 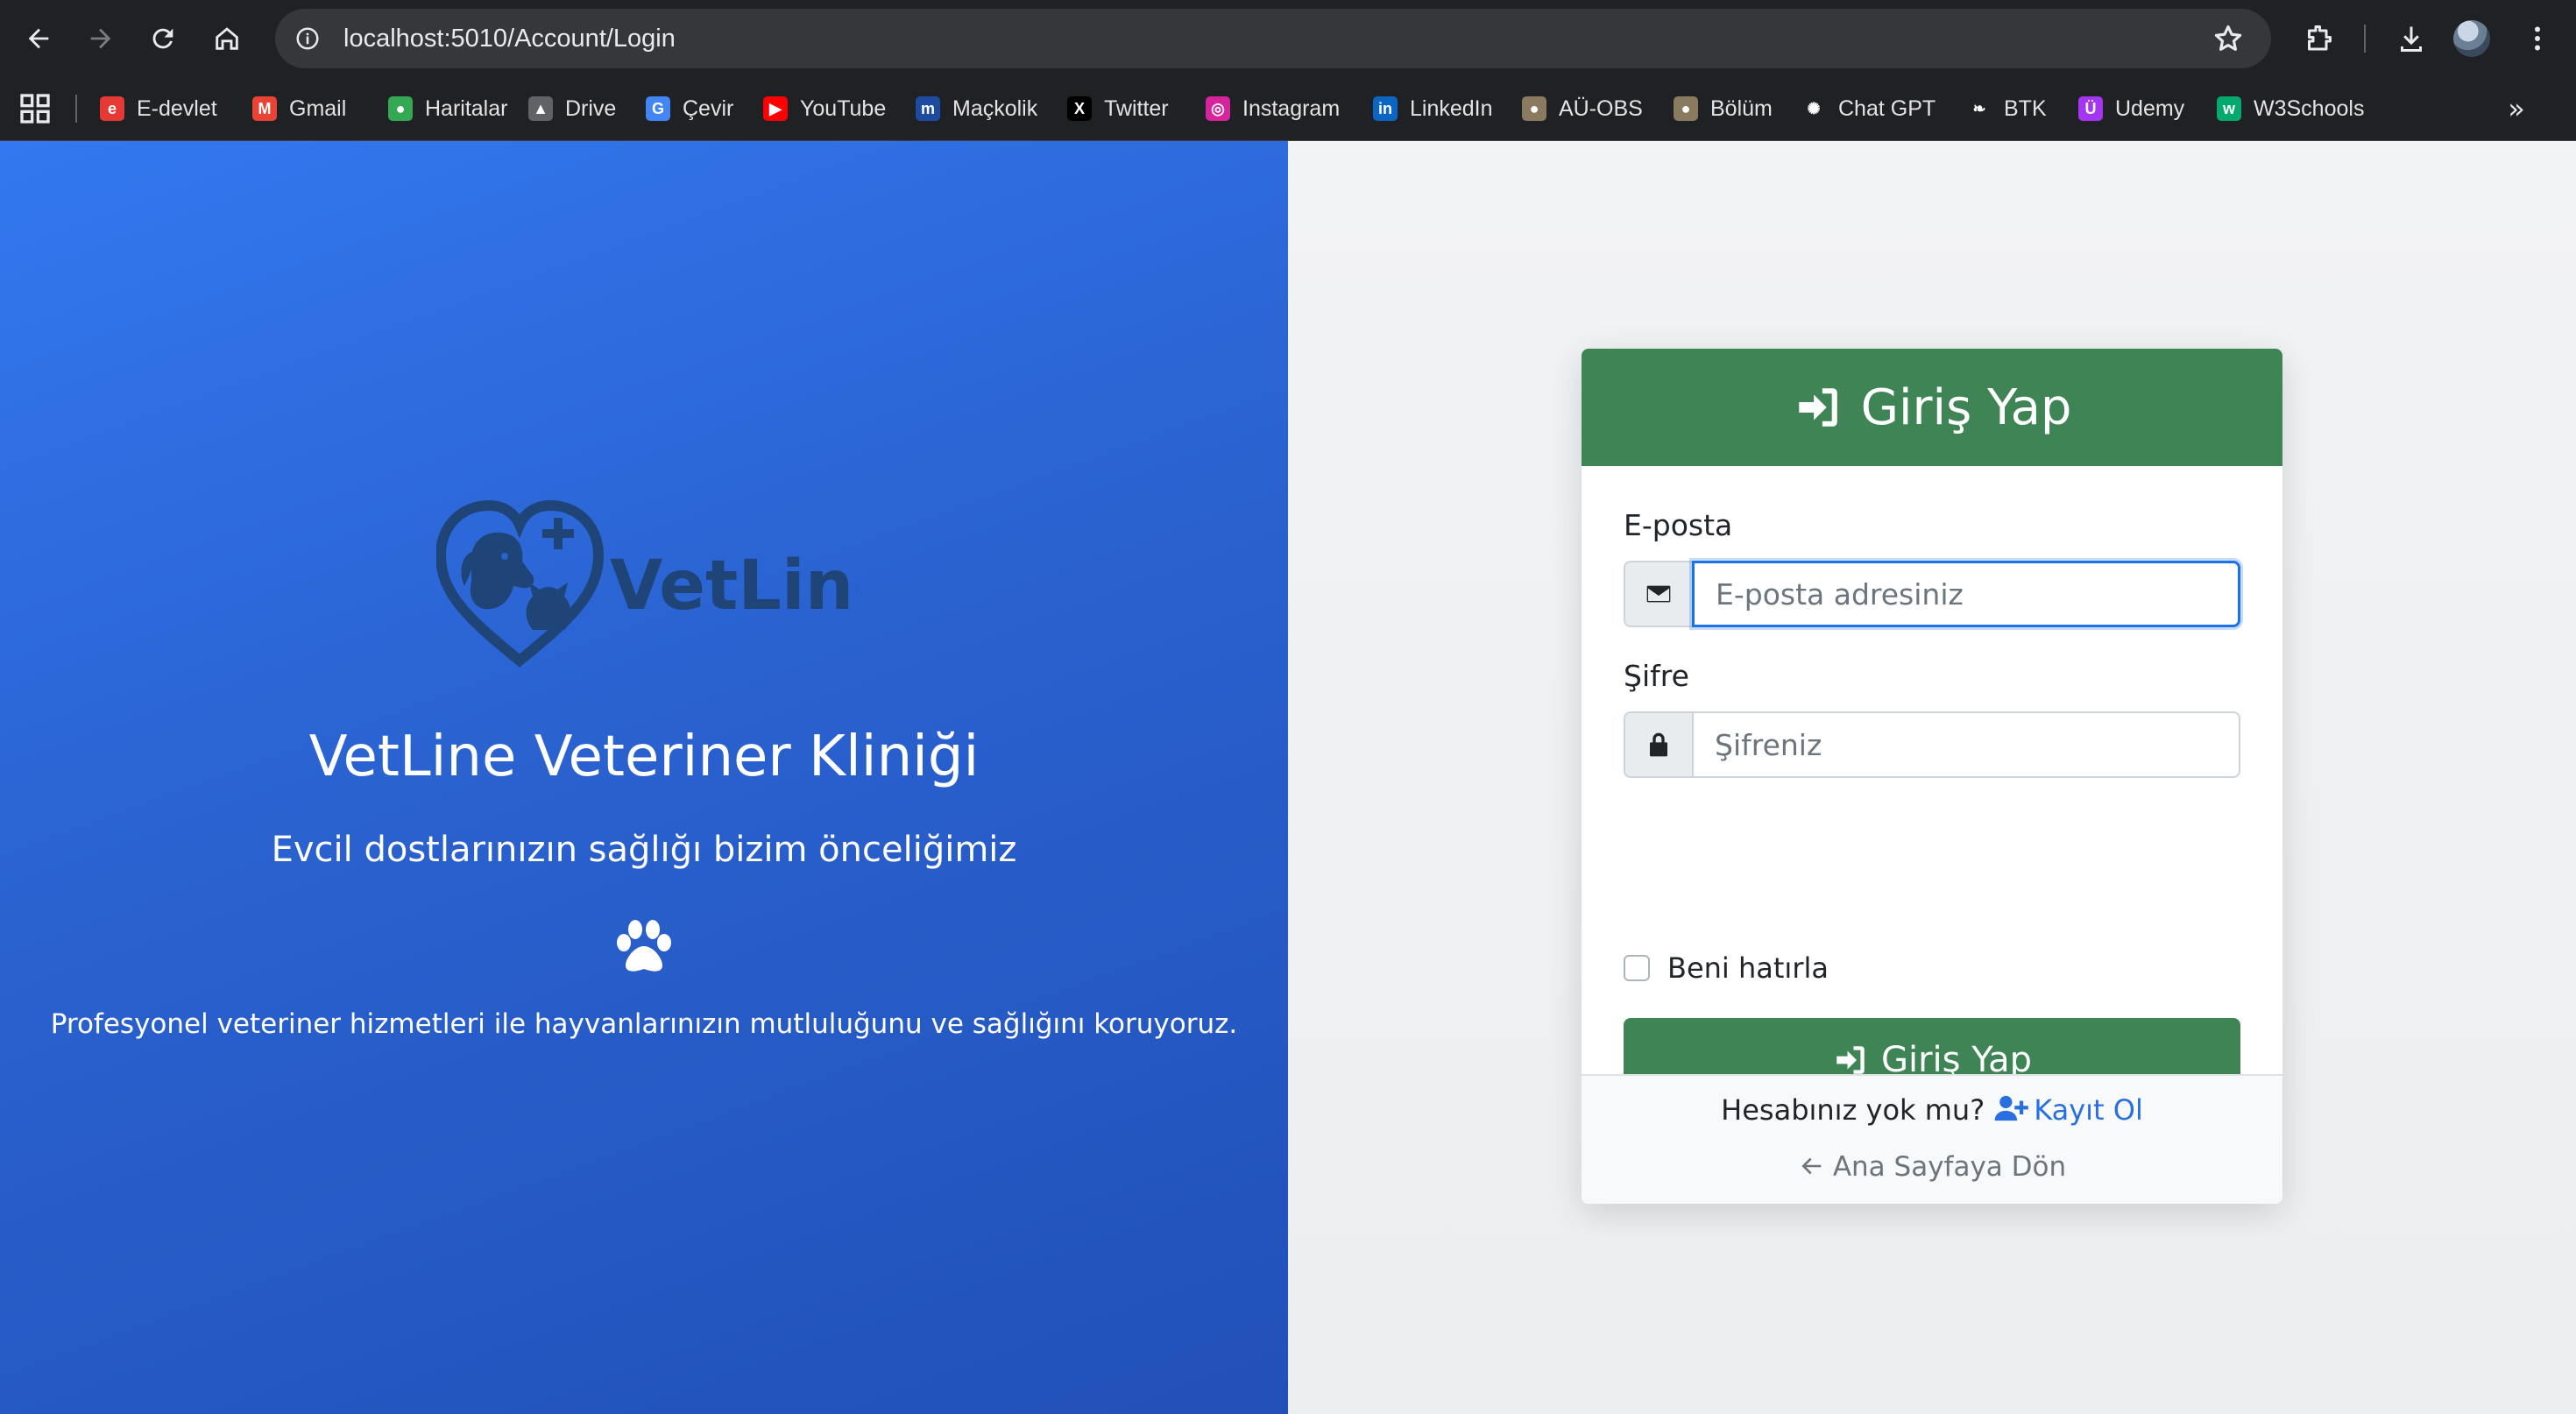 I want to click on bookmark-label: YouTube, so click(x=843, y=108).